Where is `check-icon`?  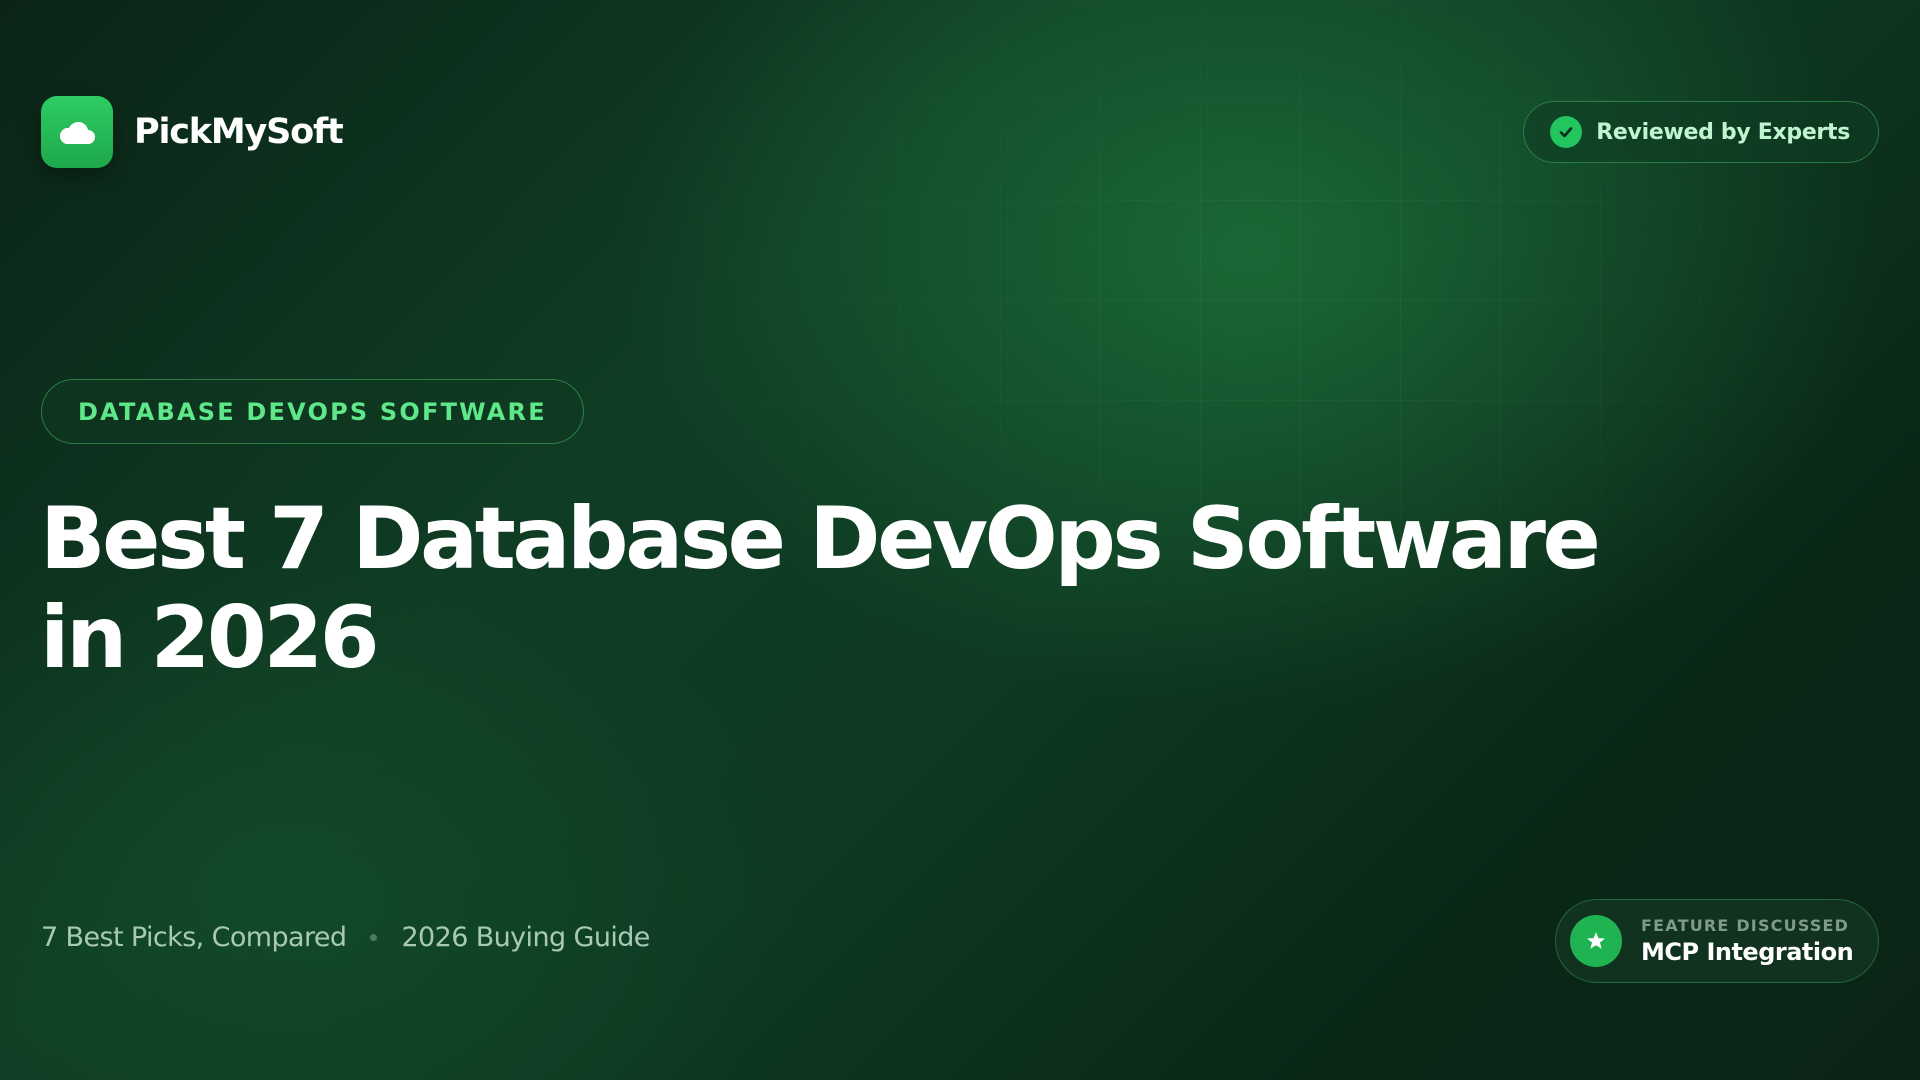 check-icon is located at coordinates (1566, 132).